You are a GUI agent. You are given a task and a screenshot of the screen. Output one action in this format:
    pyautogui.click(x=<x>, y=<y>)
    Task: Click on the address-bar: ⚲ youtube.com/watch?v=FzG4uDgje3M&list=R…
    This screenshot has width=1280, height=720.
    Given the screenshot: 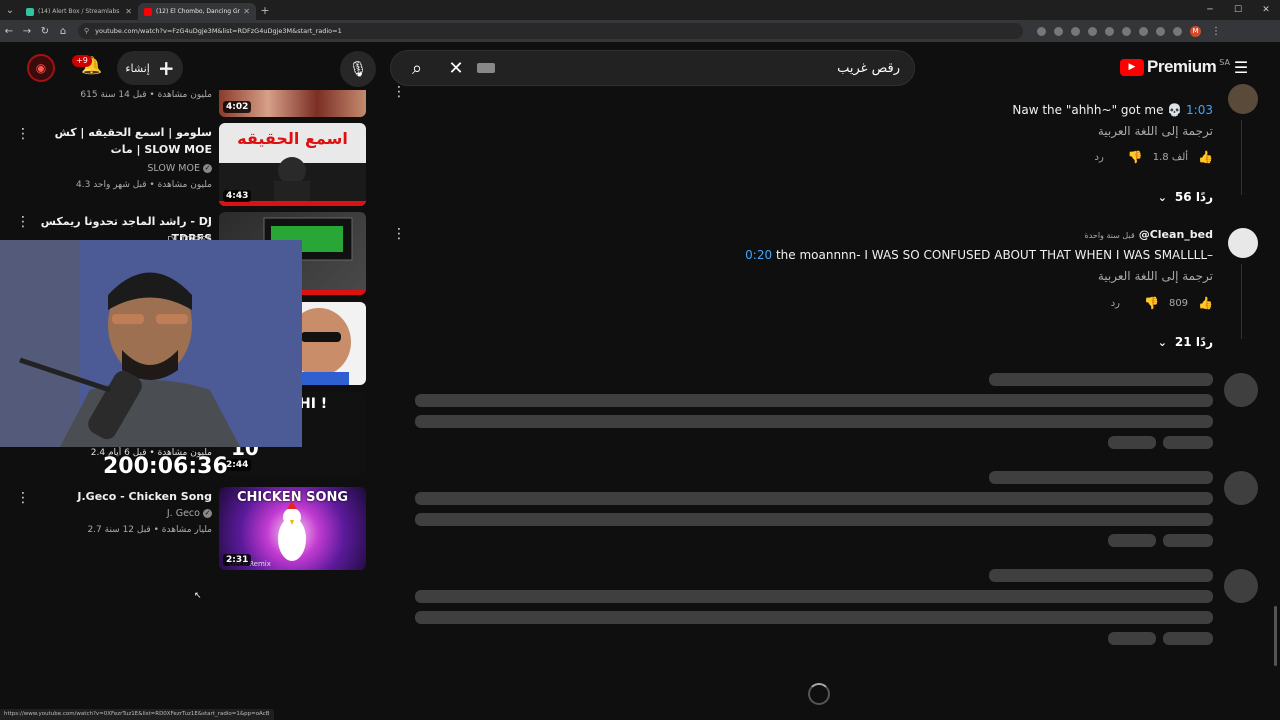 What is the action you would take?
    pyautogui.click(x=550, y=31)
    